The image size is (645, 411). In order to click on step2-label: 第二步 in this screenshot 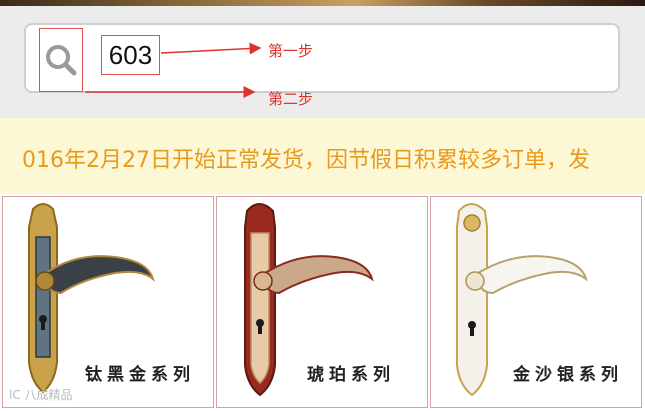, I will do `click(291, 99)`.